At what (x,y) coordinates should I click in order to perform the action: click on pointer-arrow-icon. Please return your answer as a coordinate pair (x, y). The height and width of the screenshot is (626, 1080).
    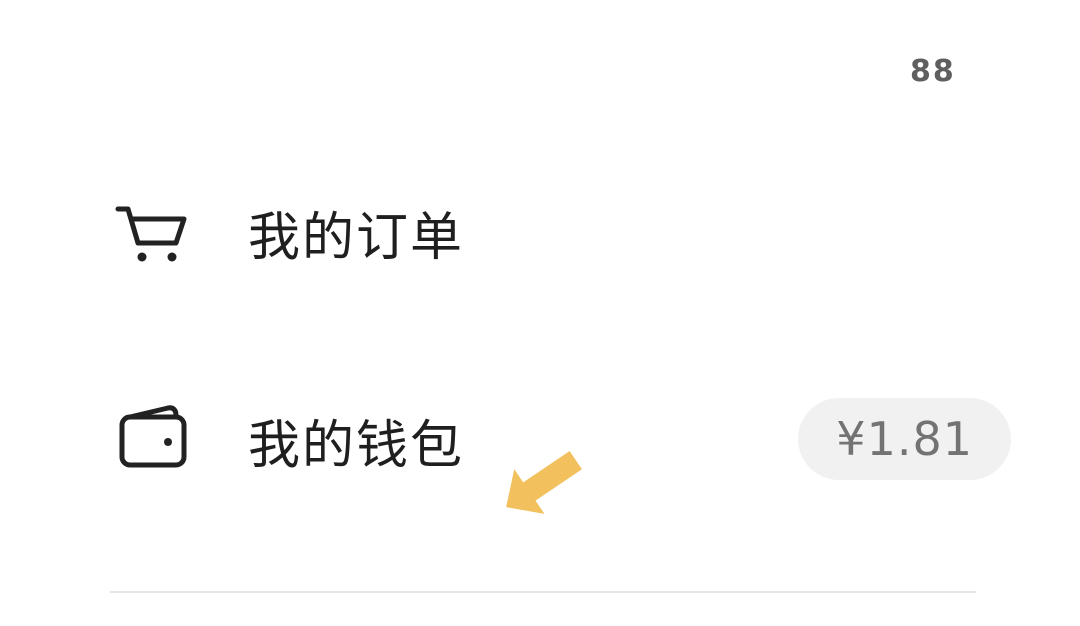
    Looking at the image, I should click on (545, 495).